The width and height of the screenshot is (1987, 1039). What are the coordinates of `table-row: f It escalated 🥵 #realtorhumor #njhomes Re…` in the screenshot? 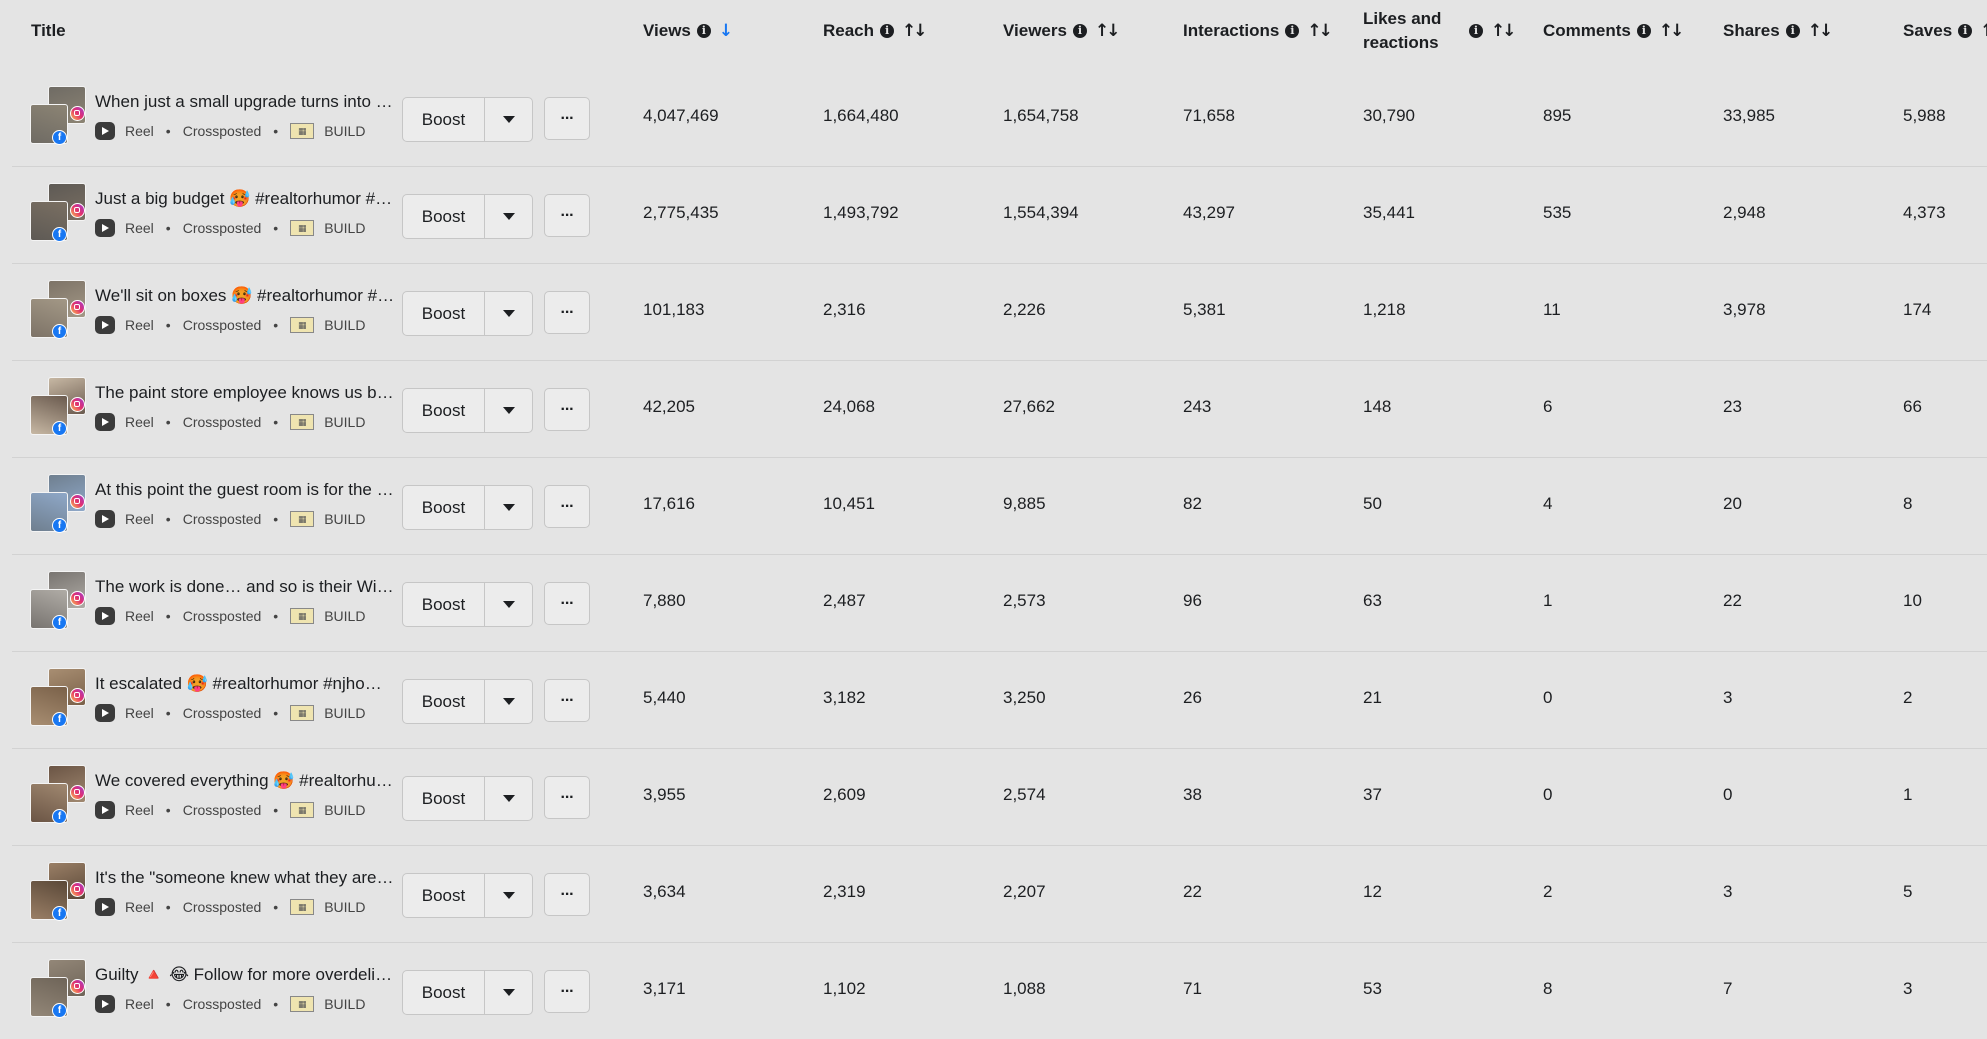 It's located at (999, 700).